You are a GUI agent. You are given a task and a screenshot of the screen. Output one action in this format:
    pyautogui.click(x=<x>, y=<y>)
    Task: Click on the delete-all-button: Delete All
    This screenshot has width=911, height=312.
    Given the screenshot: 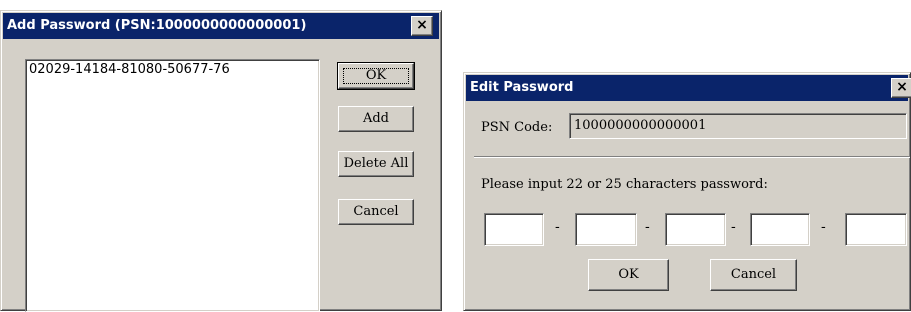 What is the action you would take?
    pyautogui.click(x=376, y=164)
    